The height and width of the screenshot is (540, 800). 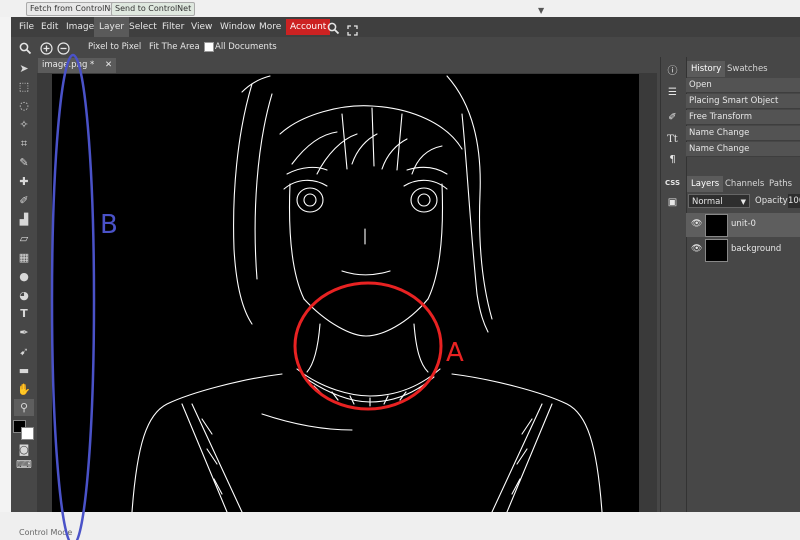 What do you see at coordinates (743, 85) in the screenshot?
I see `history-item: Open` at bounding box center [743, 85].